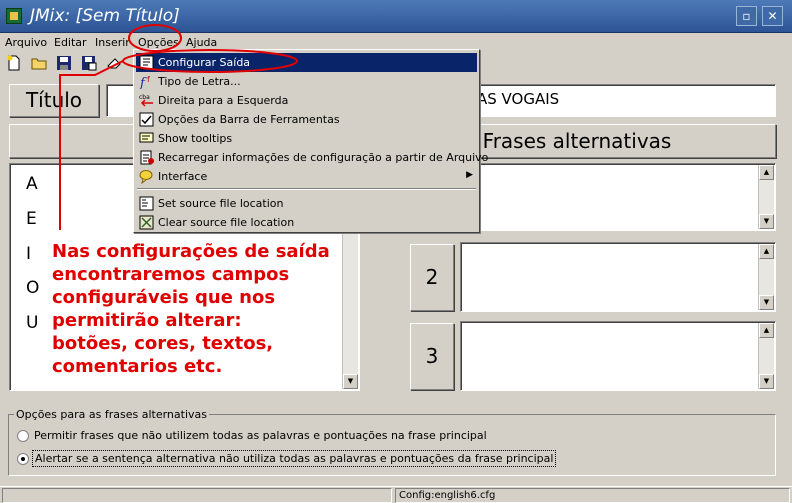 The width and height of the screenshot is (792, 503). I want to click on annotation-arrow-line, so click(91, 145).